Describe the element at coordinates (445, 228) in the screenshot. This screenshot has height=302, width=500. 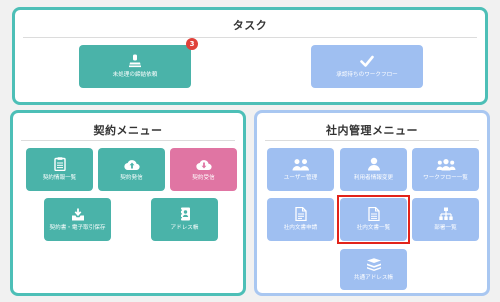
I see `tile-label: 部署一覧` at that location.